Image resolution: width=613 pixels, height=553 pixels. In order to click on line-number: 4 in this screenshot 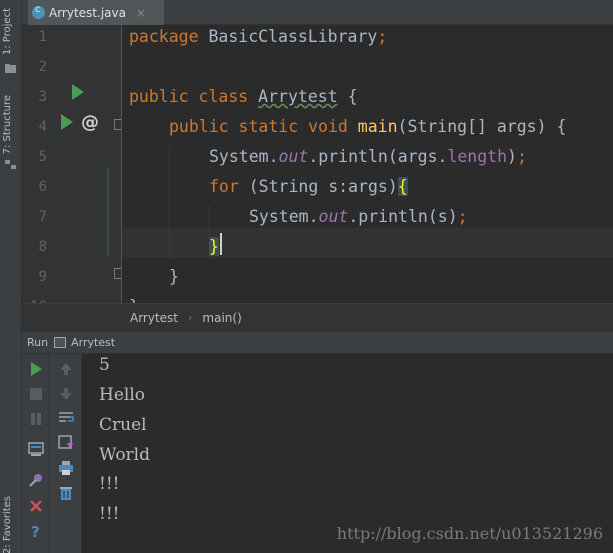, I will do `click(42, 127)`.